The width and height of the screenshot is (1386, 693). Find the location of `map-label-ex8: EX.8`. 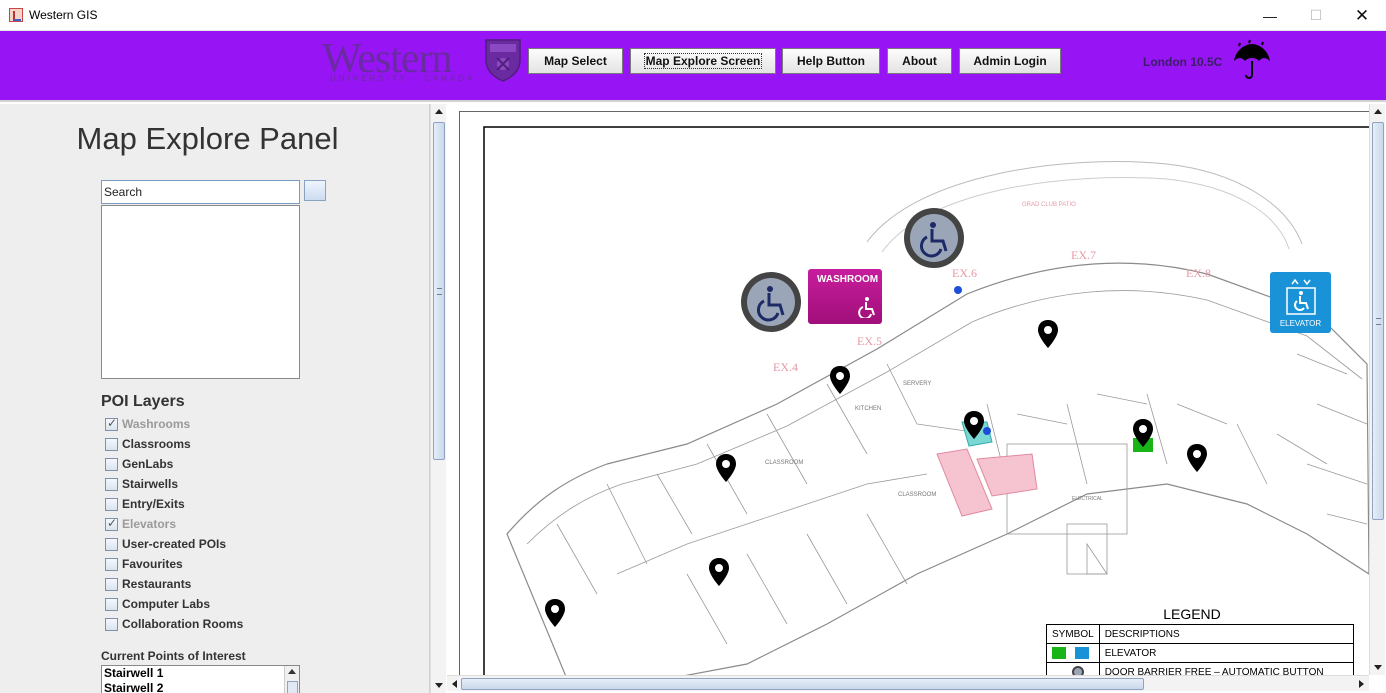

map-label-ex8: EX.8 is located at coordinates (1198, 273).